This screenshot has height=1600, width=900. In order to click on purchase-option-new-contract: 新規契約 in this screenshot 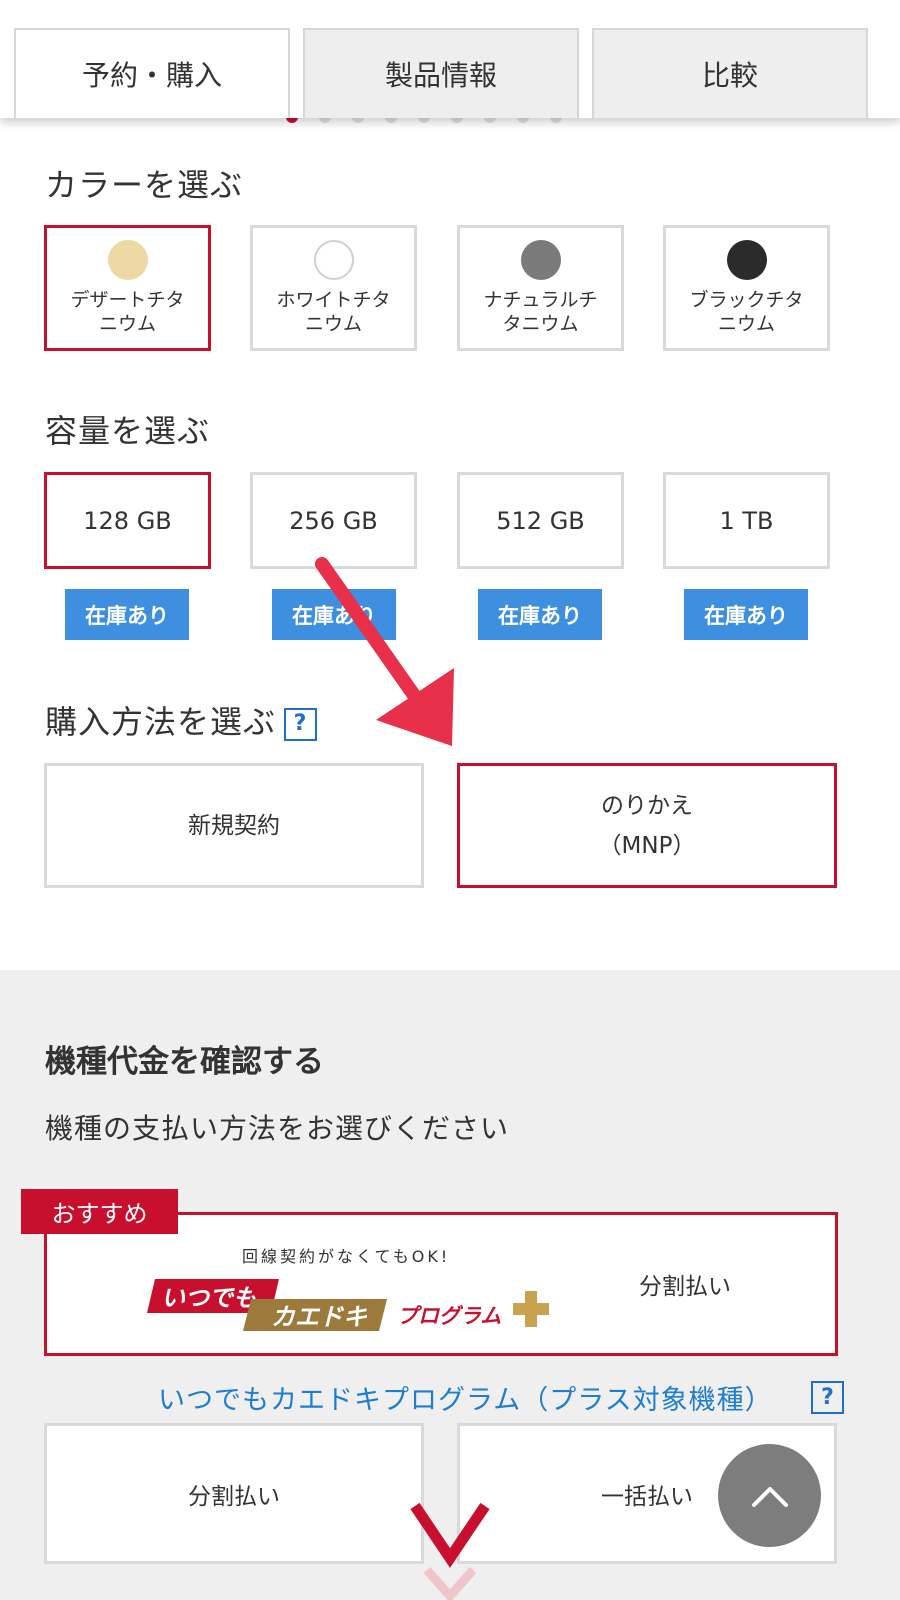, I will do `click(234, 825)`.